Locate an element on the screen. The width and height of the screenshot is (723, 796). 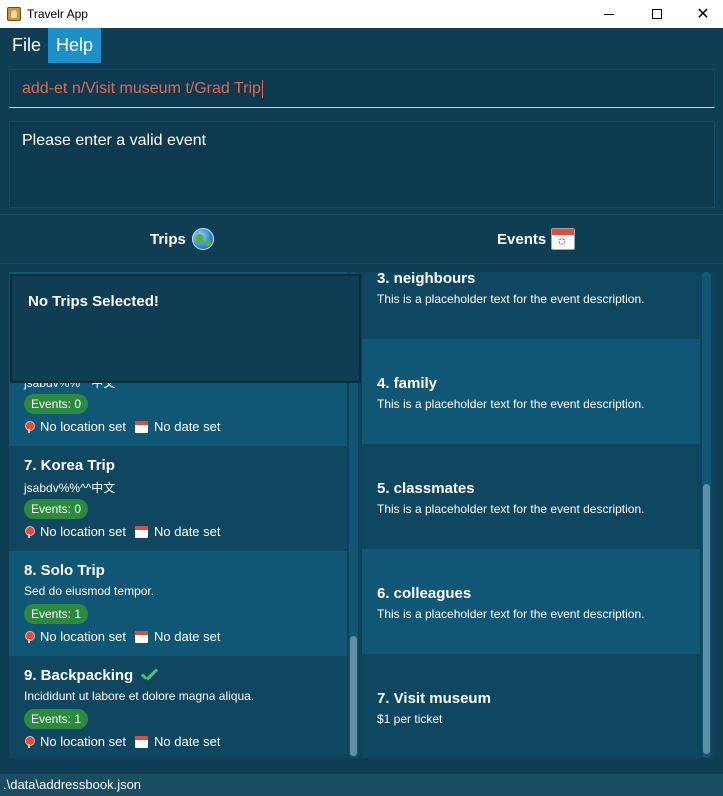
menu-bar: File Help is located at coordinates (361, 45).